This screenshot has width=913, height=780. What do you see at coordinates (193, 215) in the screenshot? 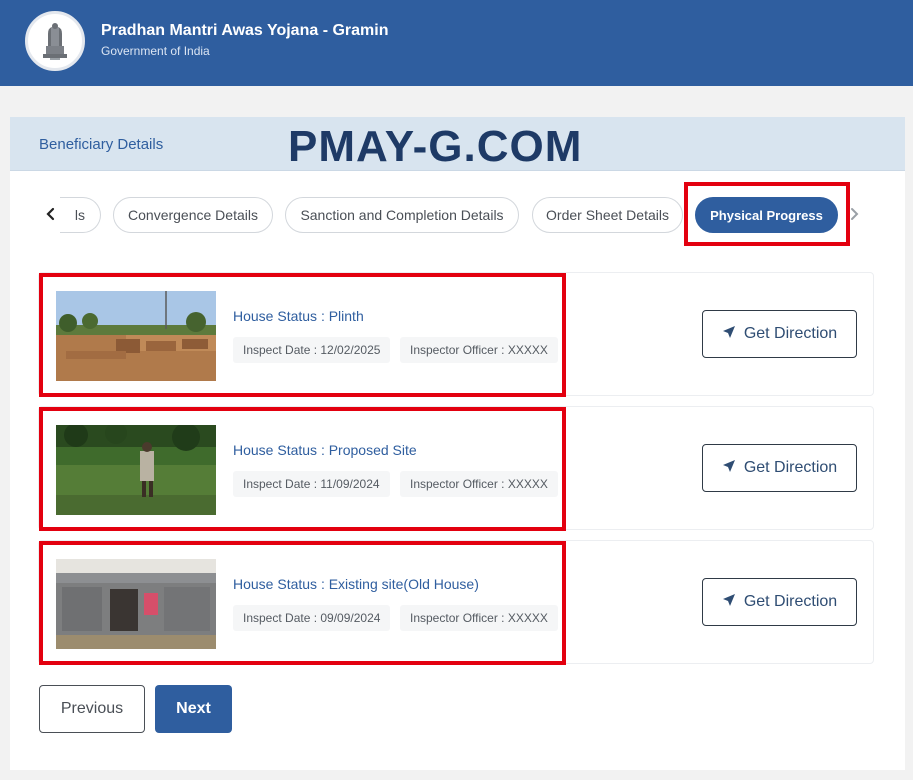
I see `tab-convergence-details: Convergence Details` at bounding box center [193, 215].